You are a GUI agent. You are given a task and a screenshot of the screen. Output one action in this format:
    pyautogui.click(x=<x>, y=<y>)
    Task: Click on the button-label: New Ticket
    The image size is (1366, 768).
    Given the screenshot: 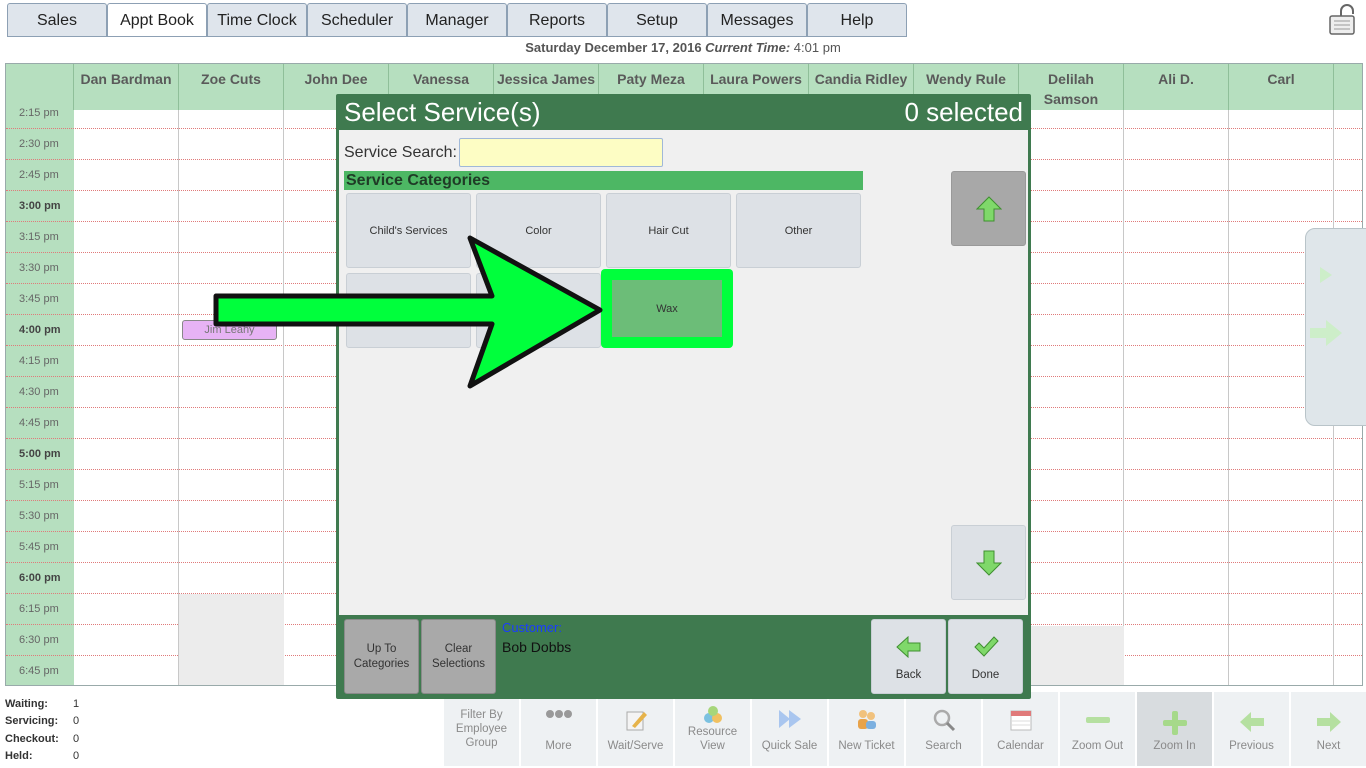 What is the action you would take?
    pyautogui.click(x=866, y=746)
    